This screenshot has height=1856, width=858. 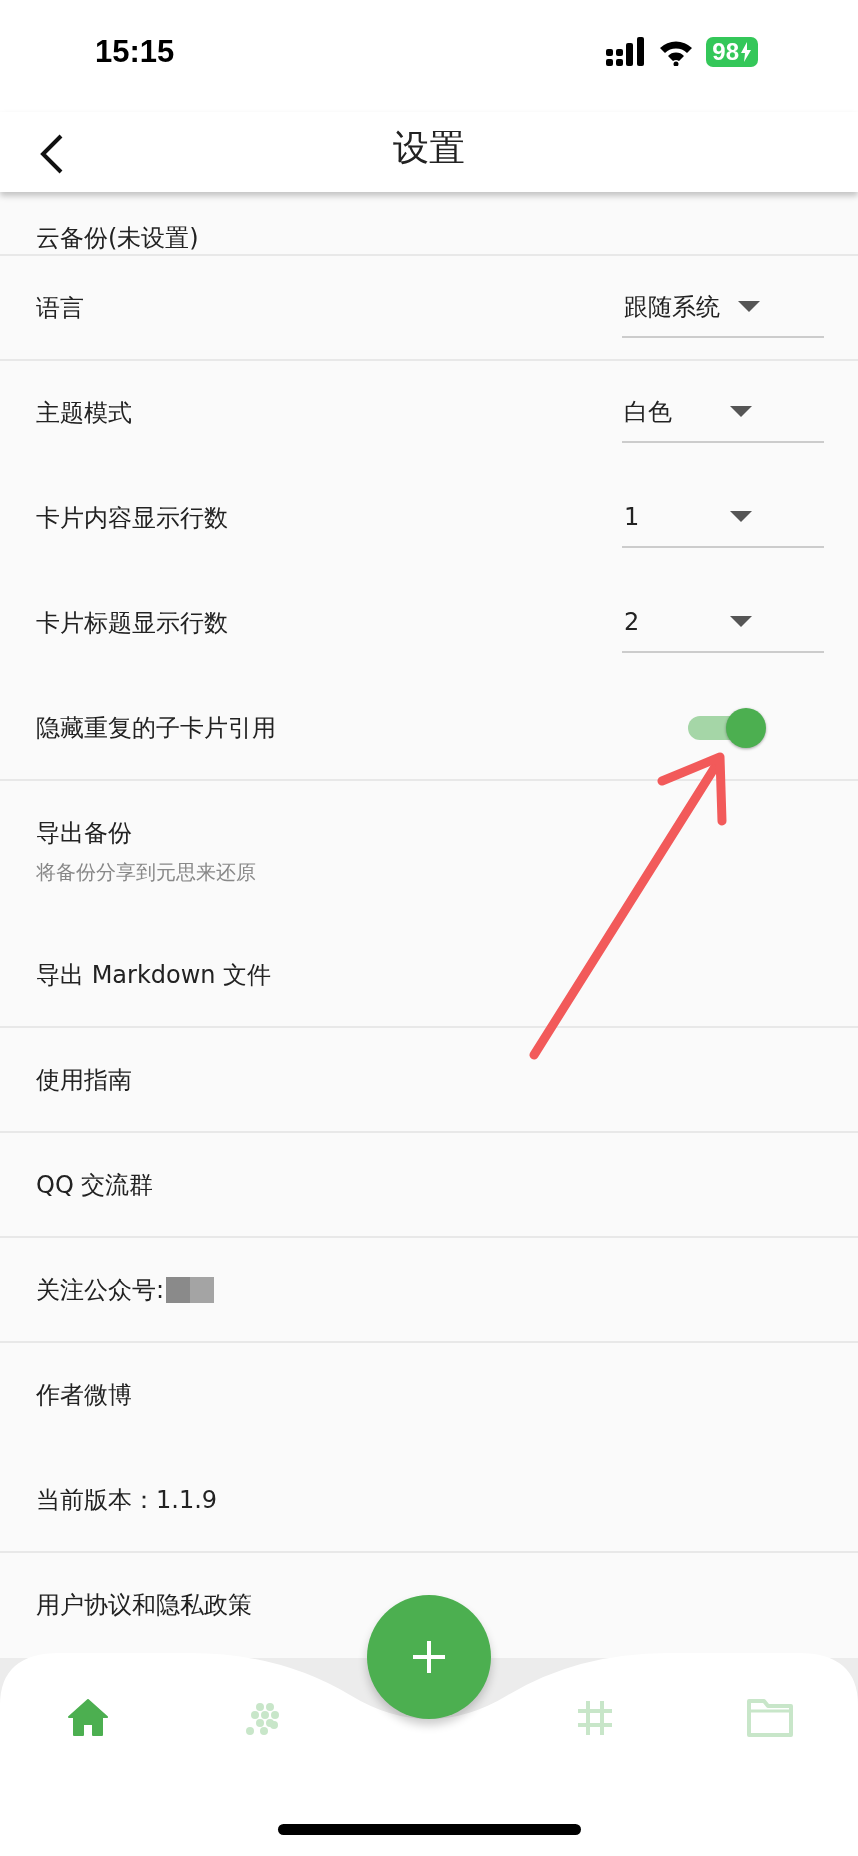 I want to click on setting-label: 导出 Markdown 文件, so click(x=154, y=975).